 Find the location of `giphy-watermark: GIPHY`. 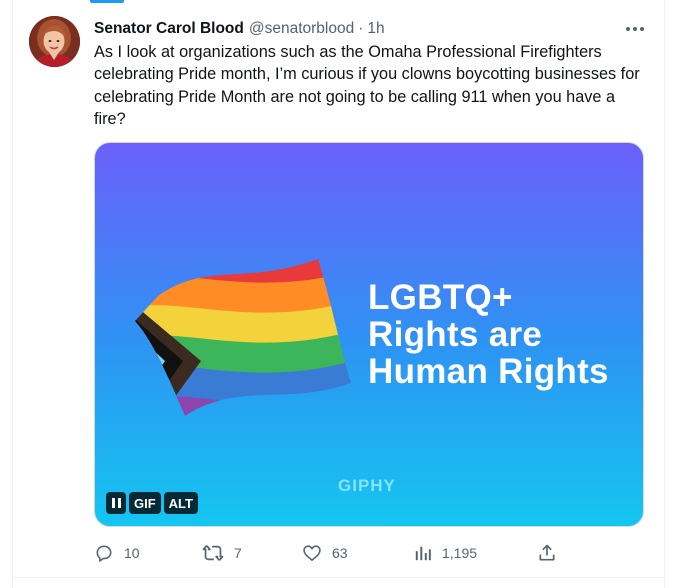

giphy-watermark: GIPHY is located at coordinates (367, 485).